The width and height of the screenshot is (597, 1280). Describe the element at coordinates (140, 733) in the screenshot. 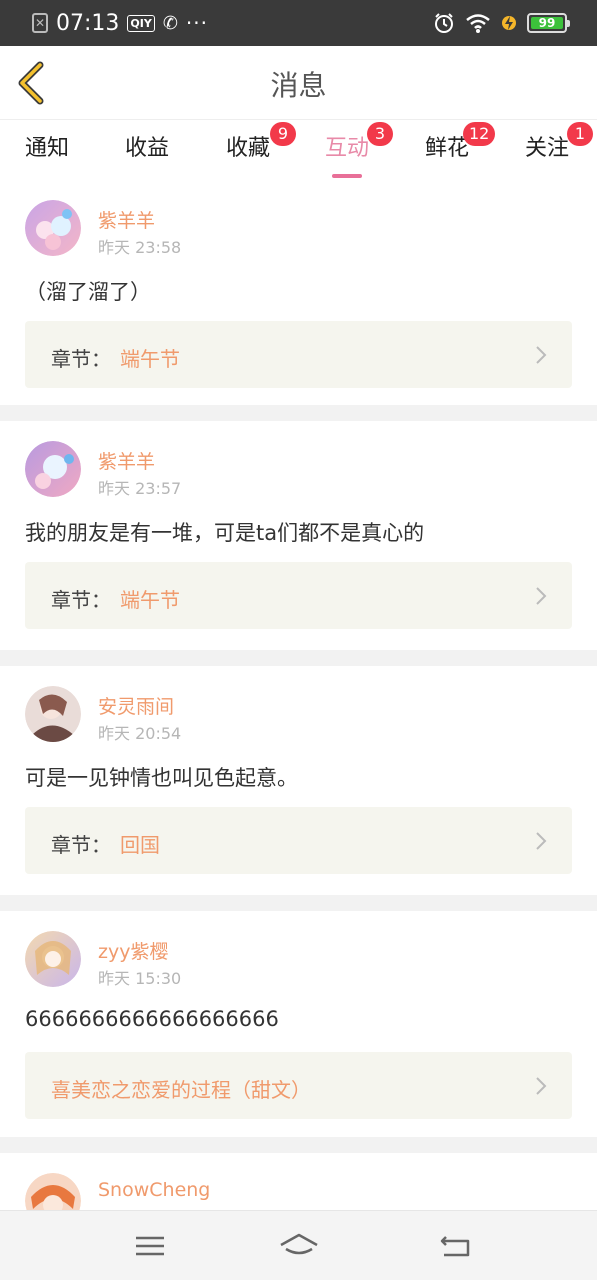

I see `timestamp: 昨天 20:54` at that location.